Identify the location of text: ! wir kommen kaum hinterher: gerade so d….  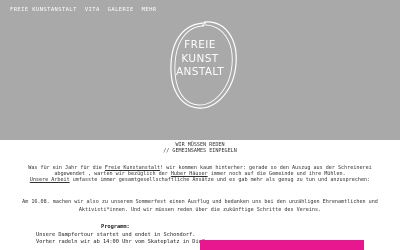
(266, 168).